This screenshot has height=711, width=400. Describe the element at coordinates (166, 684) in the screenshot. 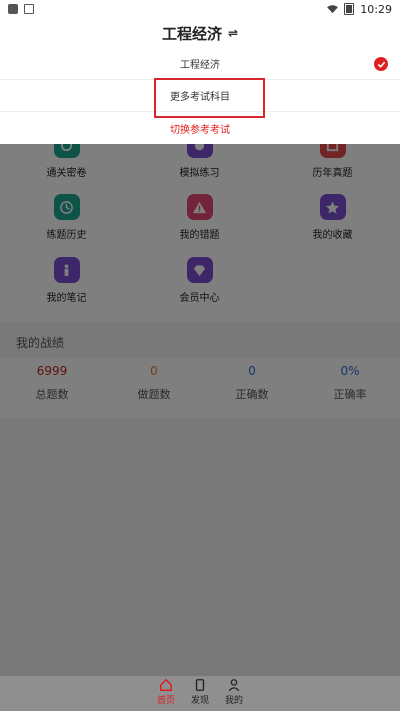

I see `home-icon` at that location.